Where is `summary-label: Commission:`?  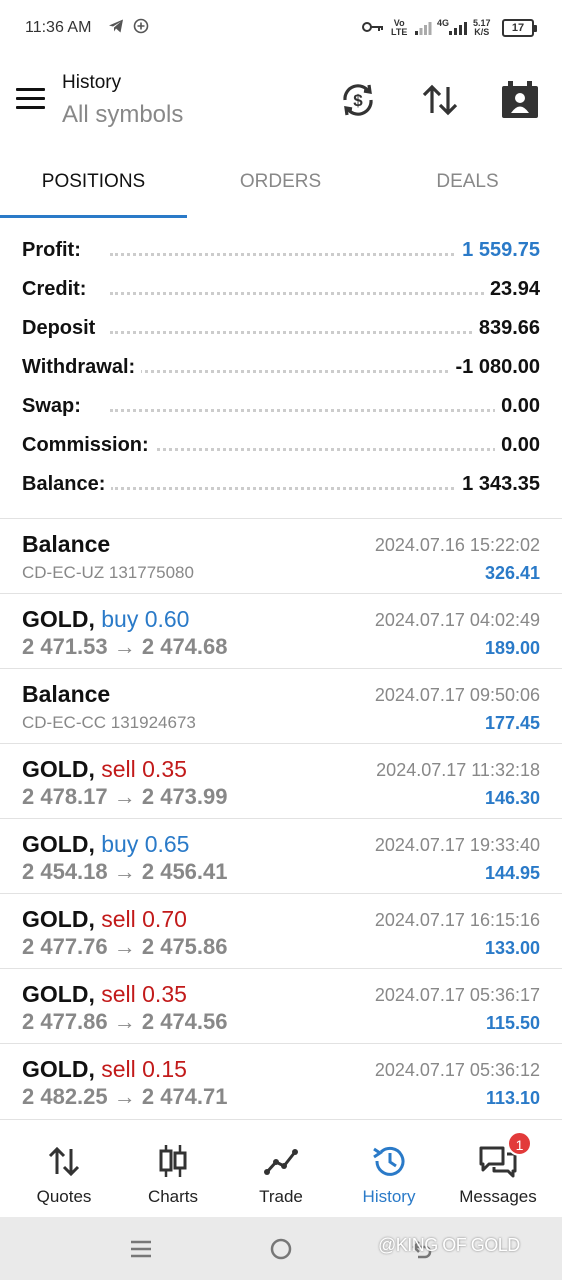 summary-label: Commission: is located at coordinates (88, 445).